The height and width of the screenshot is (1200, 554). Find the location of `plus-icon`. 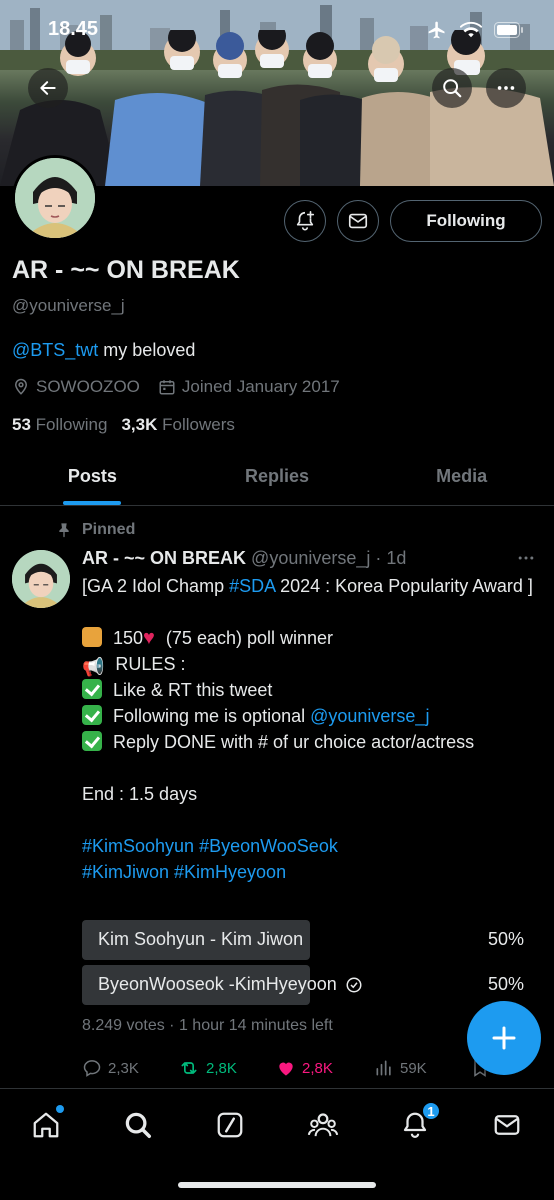

plus-icon is located at coordinates (504, 1038).